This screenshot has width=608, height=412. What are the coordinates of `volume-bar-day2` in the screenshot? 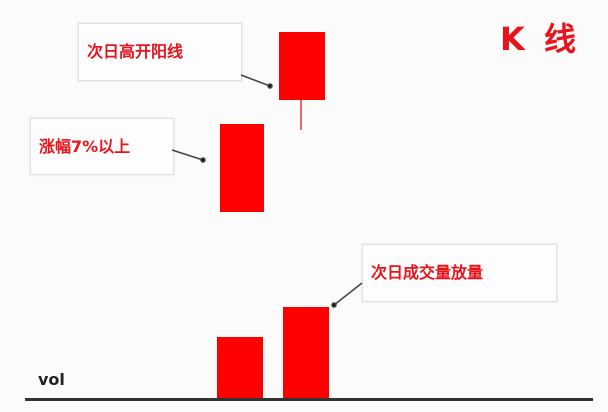 It's located at (306, 352).